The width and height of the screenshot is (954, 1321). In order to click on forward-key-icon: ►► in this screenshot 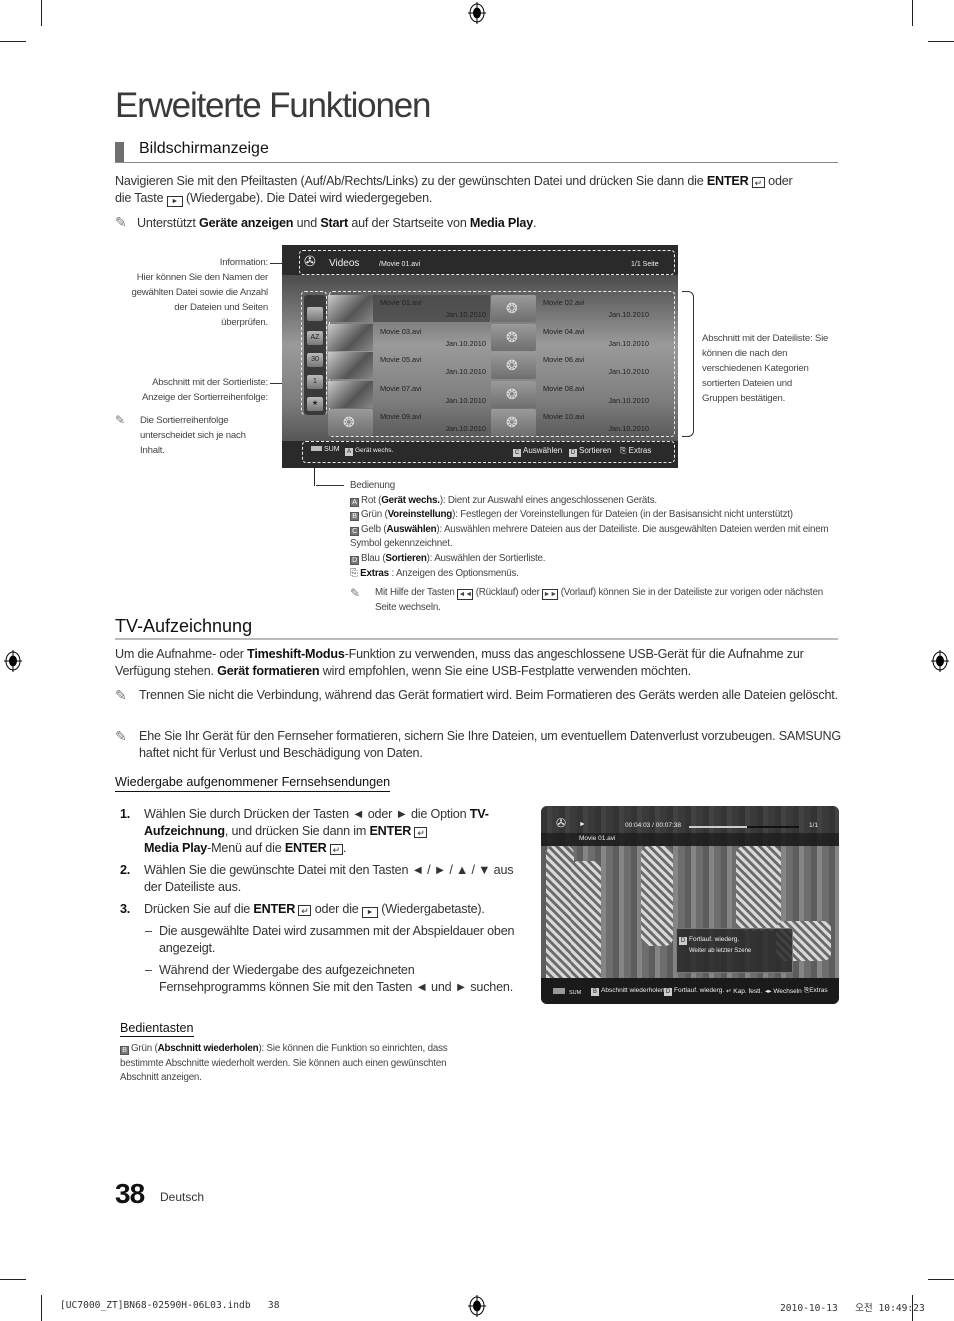, I will do `click(550, 595)`.